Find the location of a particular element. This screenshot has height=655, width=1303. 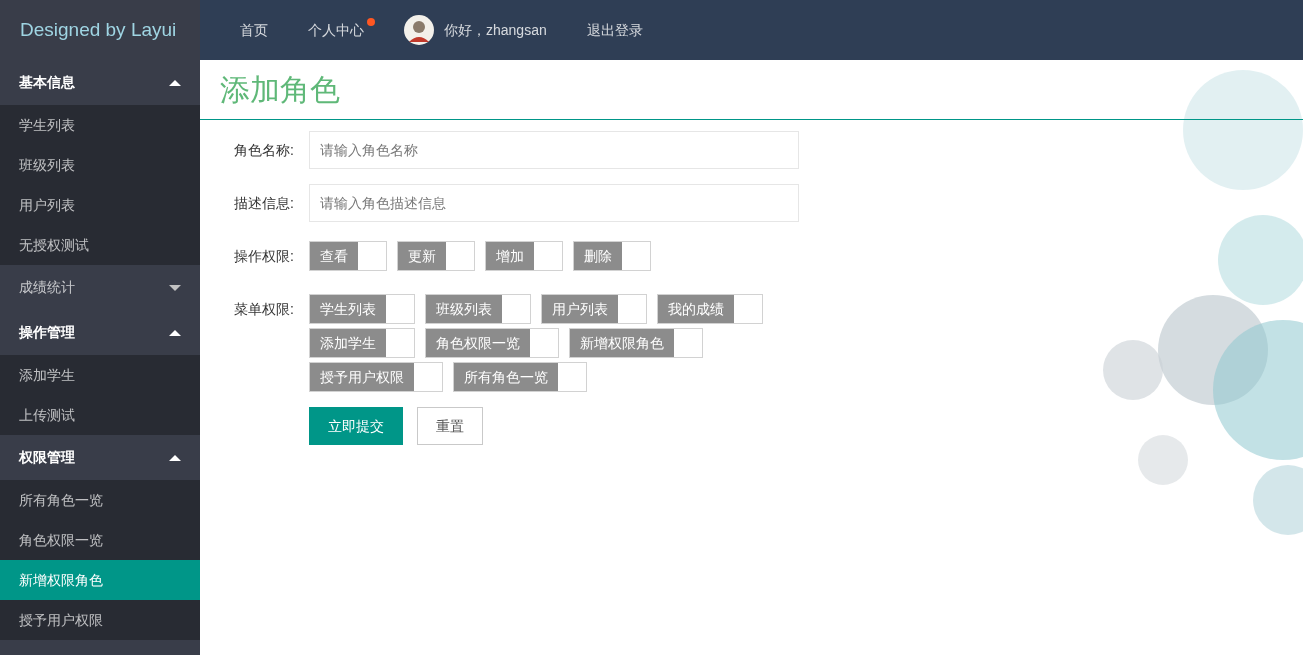

logo-text: Designed by Layui is located at coordinates (98, 29).